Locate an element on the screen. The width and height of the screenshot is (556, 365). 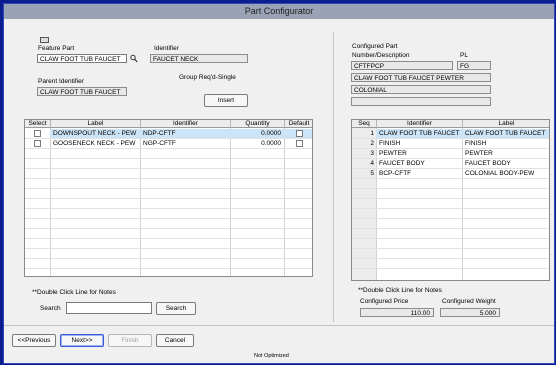
column-header: Quantity is located at coordinates (258, 124).